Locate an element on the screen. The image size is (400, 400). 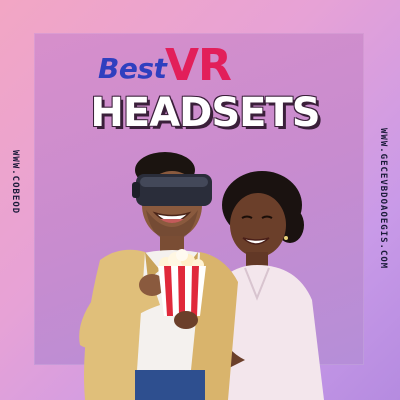
vr-headset is located at coordinates (172, 190).